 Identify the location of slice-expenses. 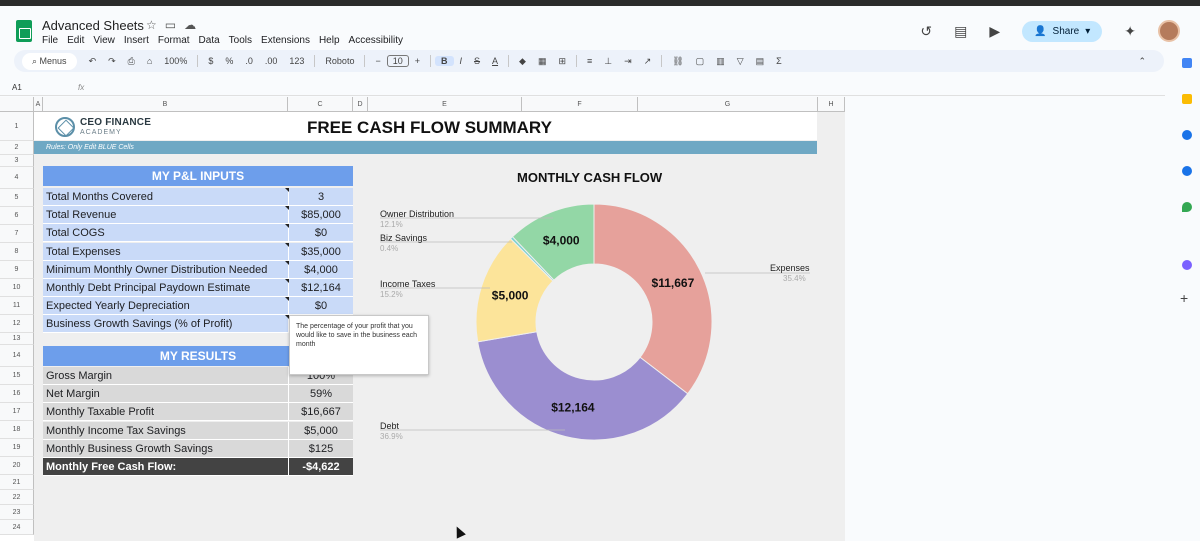
(653, 299).